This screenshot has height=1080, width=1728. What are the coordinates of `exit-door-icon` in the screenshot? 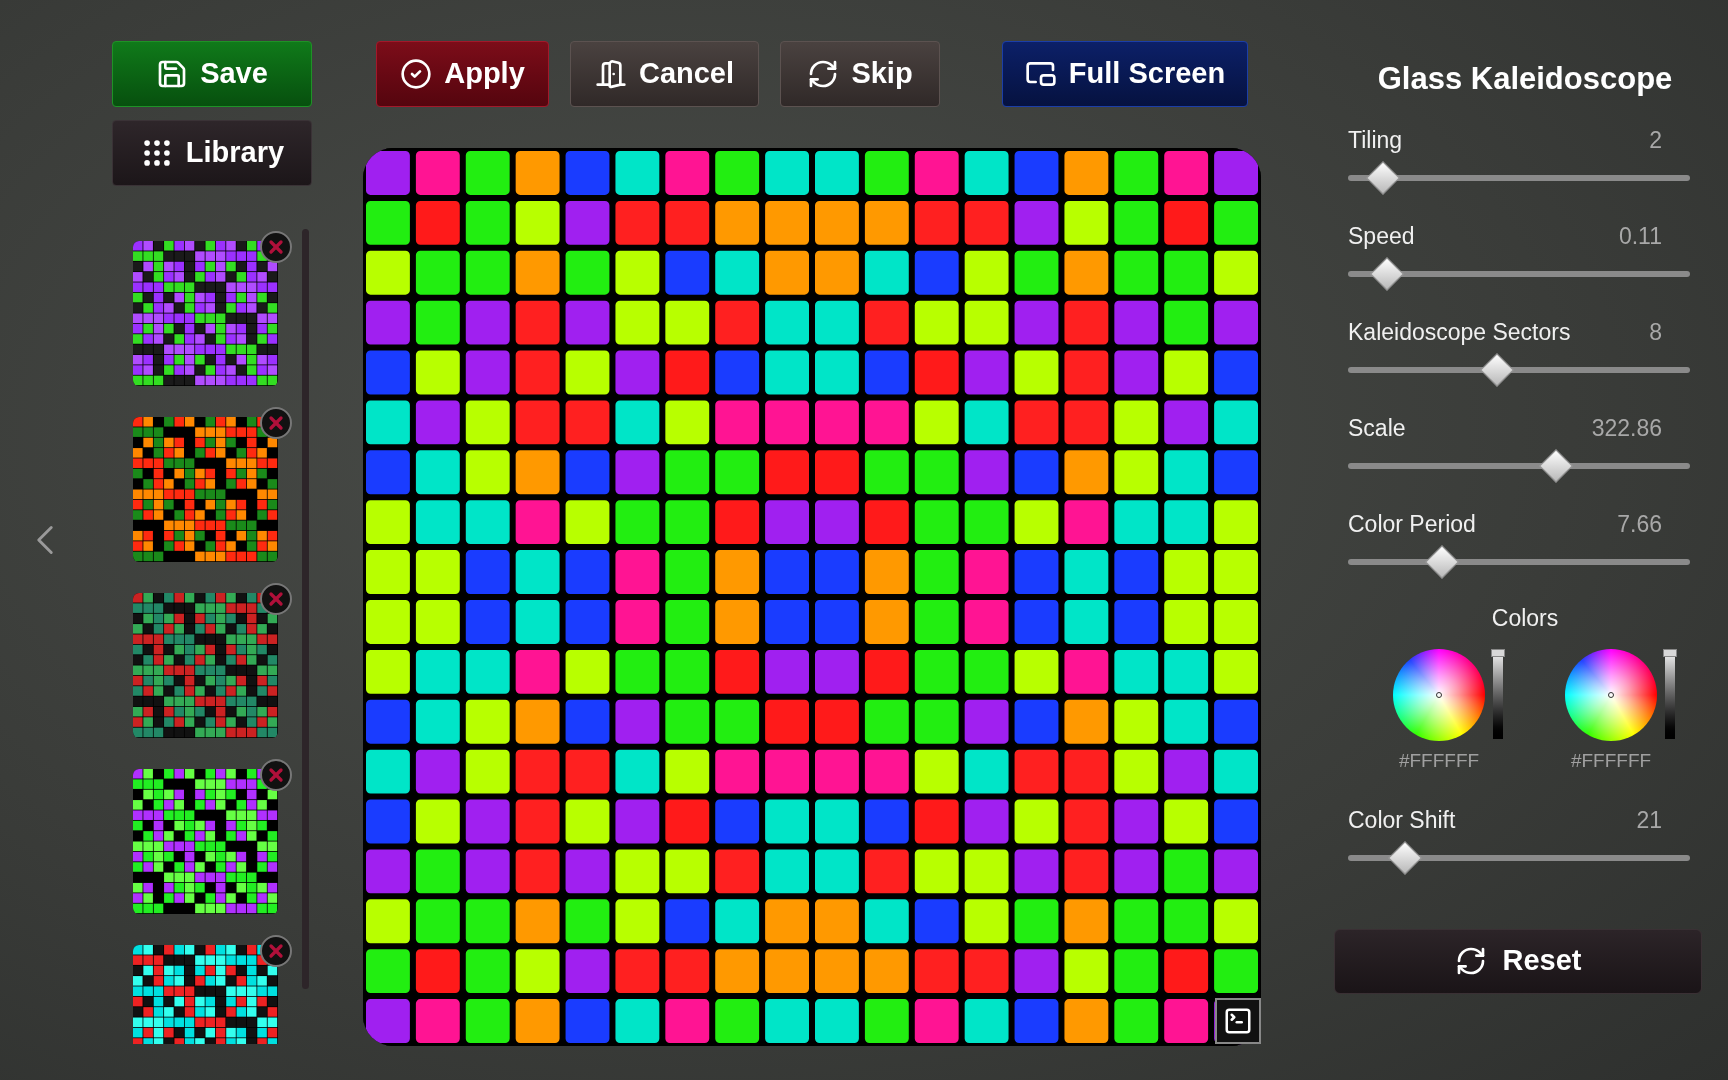 It's located at (610, 74).